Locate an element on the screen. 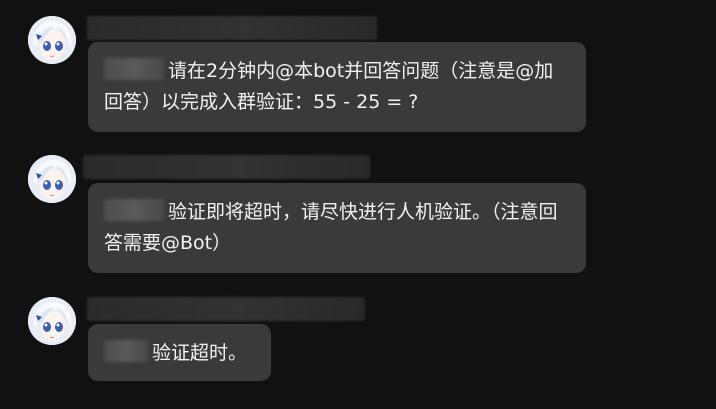 The image size is (716, 409). message-text: 验证即将超时，请尽快进行人机验证。（注意回答需要@Bot） is located at coordinates (331, 227).